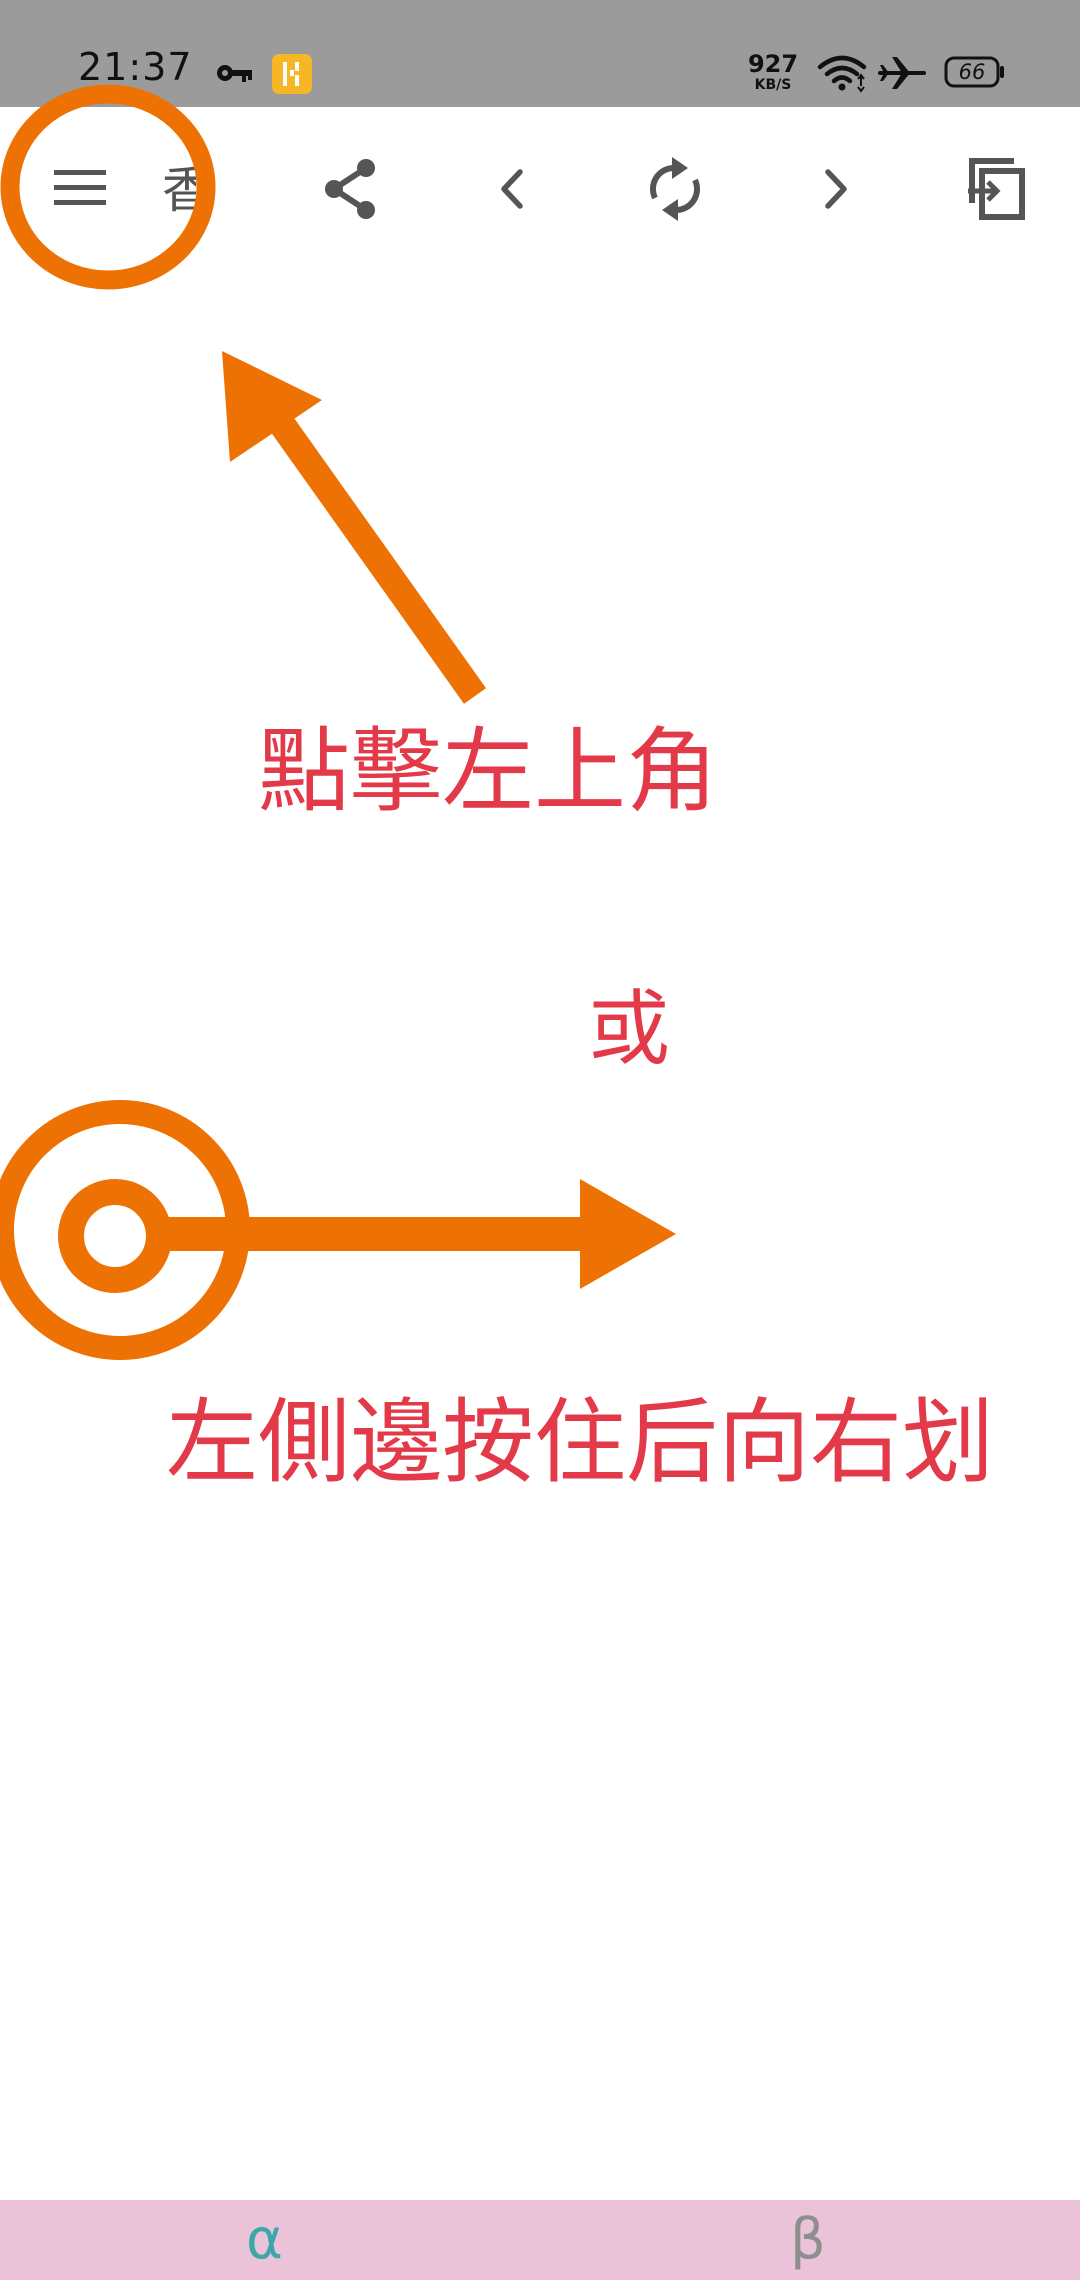  Describe the element at coordinates (629, 1029) in the screenshot. I see `instruction-or: 或` at that location.